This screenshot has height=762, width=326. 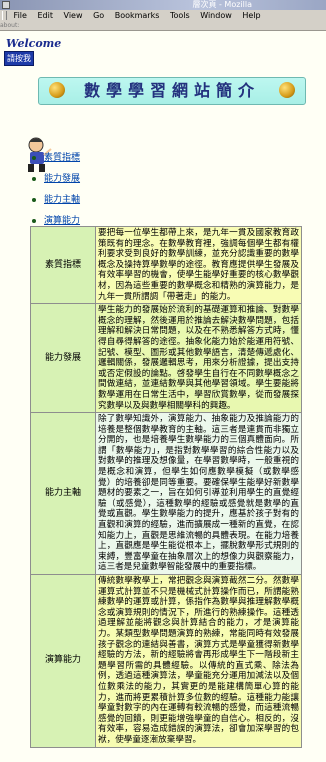 What do you see at coordinates (62, 158) in the screenshot?
I see `nav-link-indicators: 素質指標` at bounding box center [62, 158].